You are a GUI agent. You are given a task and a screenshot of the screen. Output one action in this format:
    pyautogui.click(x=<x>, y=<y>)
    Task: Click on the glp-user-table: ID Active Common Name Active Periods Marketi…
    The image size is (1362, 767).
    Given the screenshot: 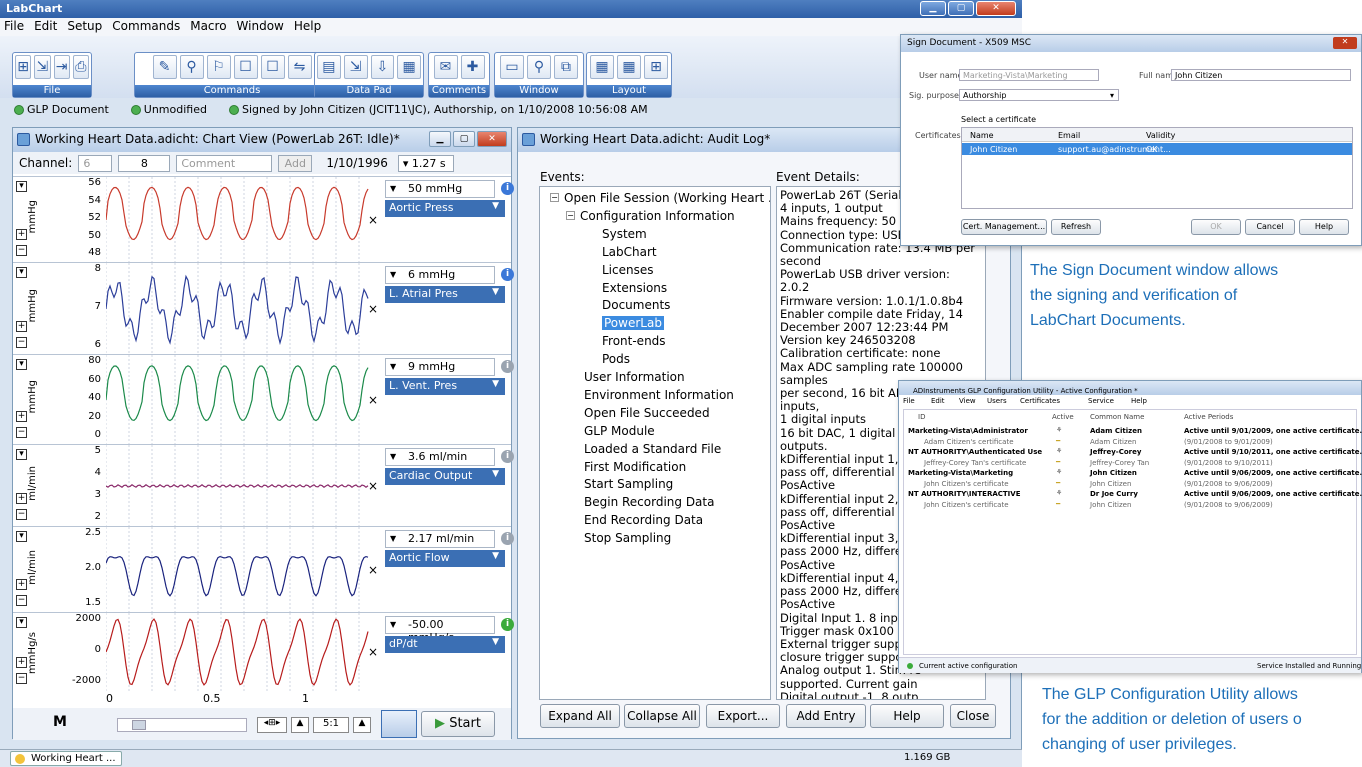 What is the action you would take?
    pyautogui.click(x=1132, y=532)
    